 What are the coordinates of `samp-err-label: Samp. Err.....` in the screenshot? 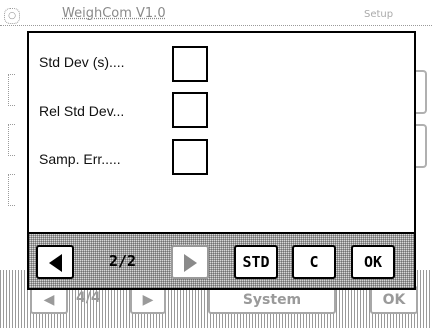 It's located at (80, 159).